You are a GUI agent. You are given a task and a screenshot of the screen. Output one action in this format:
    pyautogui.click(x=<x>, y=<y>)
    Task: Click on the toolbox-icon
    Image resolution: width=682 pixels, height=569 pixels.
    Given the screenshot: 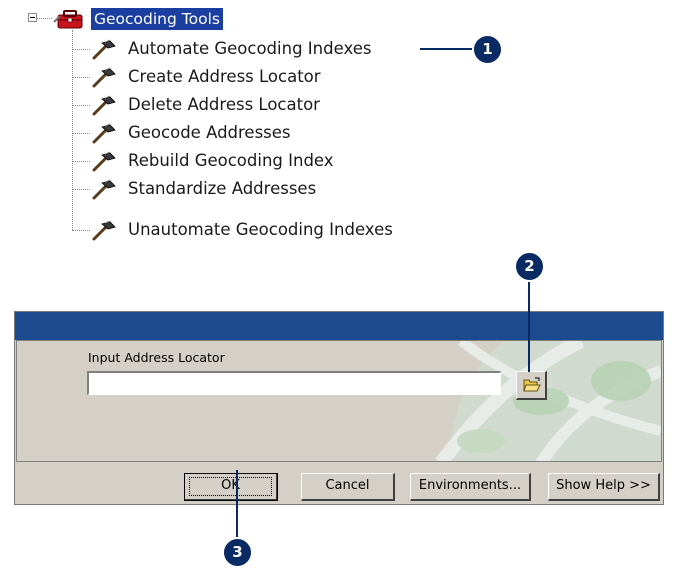 What is the action you would take?
    pyautogui.click(x=68, y=19)
    